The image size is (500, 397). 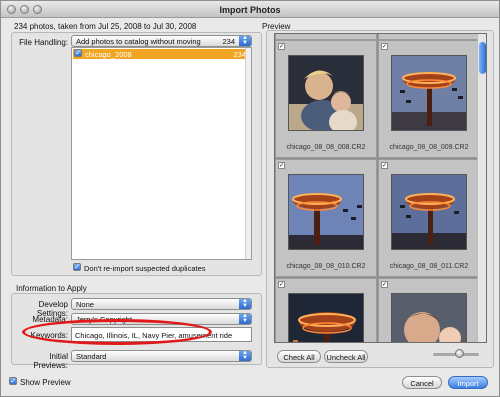 I want to click on scrollbar-thumb, so click(x=482, y=58).